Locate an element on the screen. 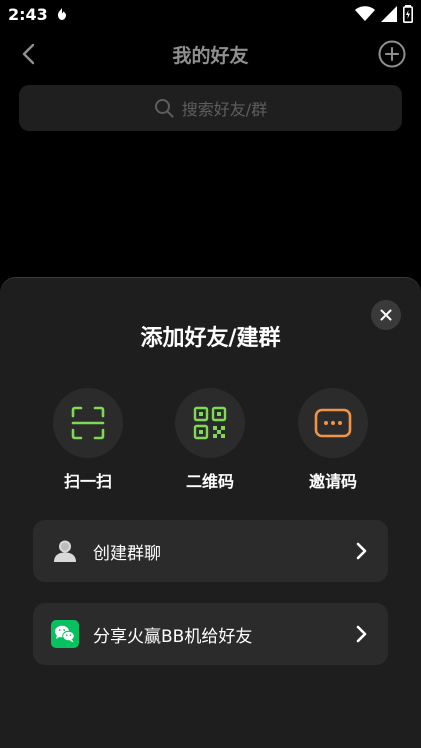 This screenshot has width=421, height=748. search-icon is located at coordinates (164, 108).